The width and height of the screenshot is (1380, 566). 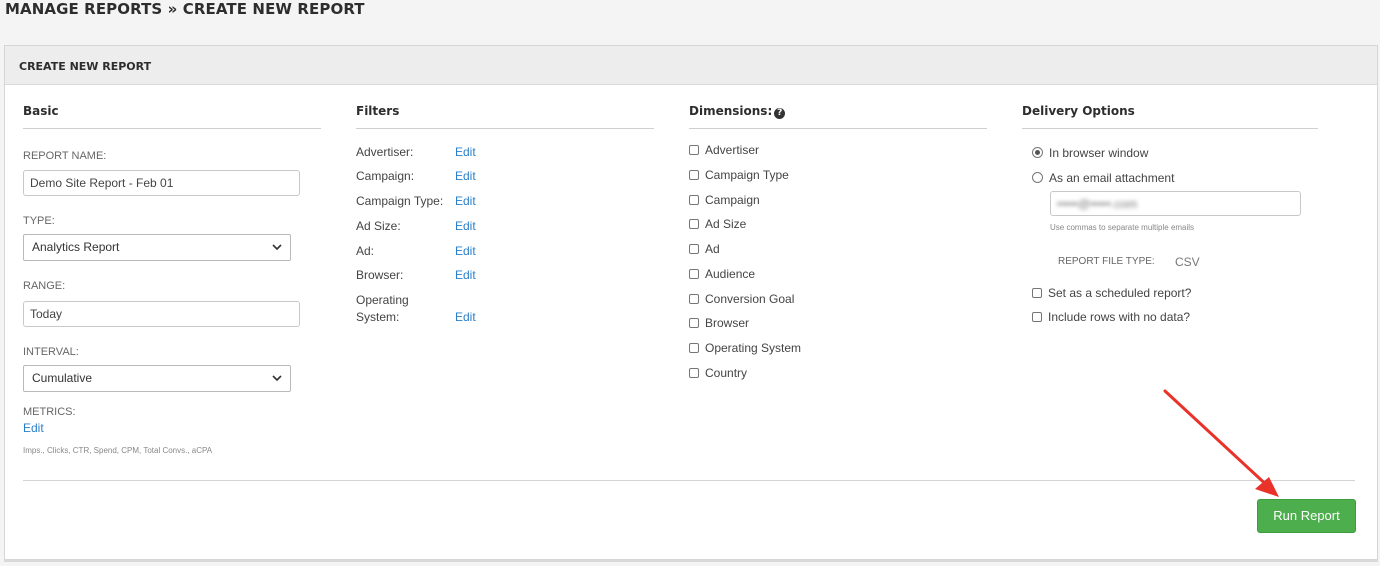 What do you see at coordinates (505, 128) in the screenshot?
I see `filters-divider` at bounding box center [505, 128].